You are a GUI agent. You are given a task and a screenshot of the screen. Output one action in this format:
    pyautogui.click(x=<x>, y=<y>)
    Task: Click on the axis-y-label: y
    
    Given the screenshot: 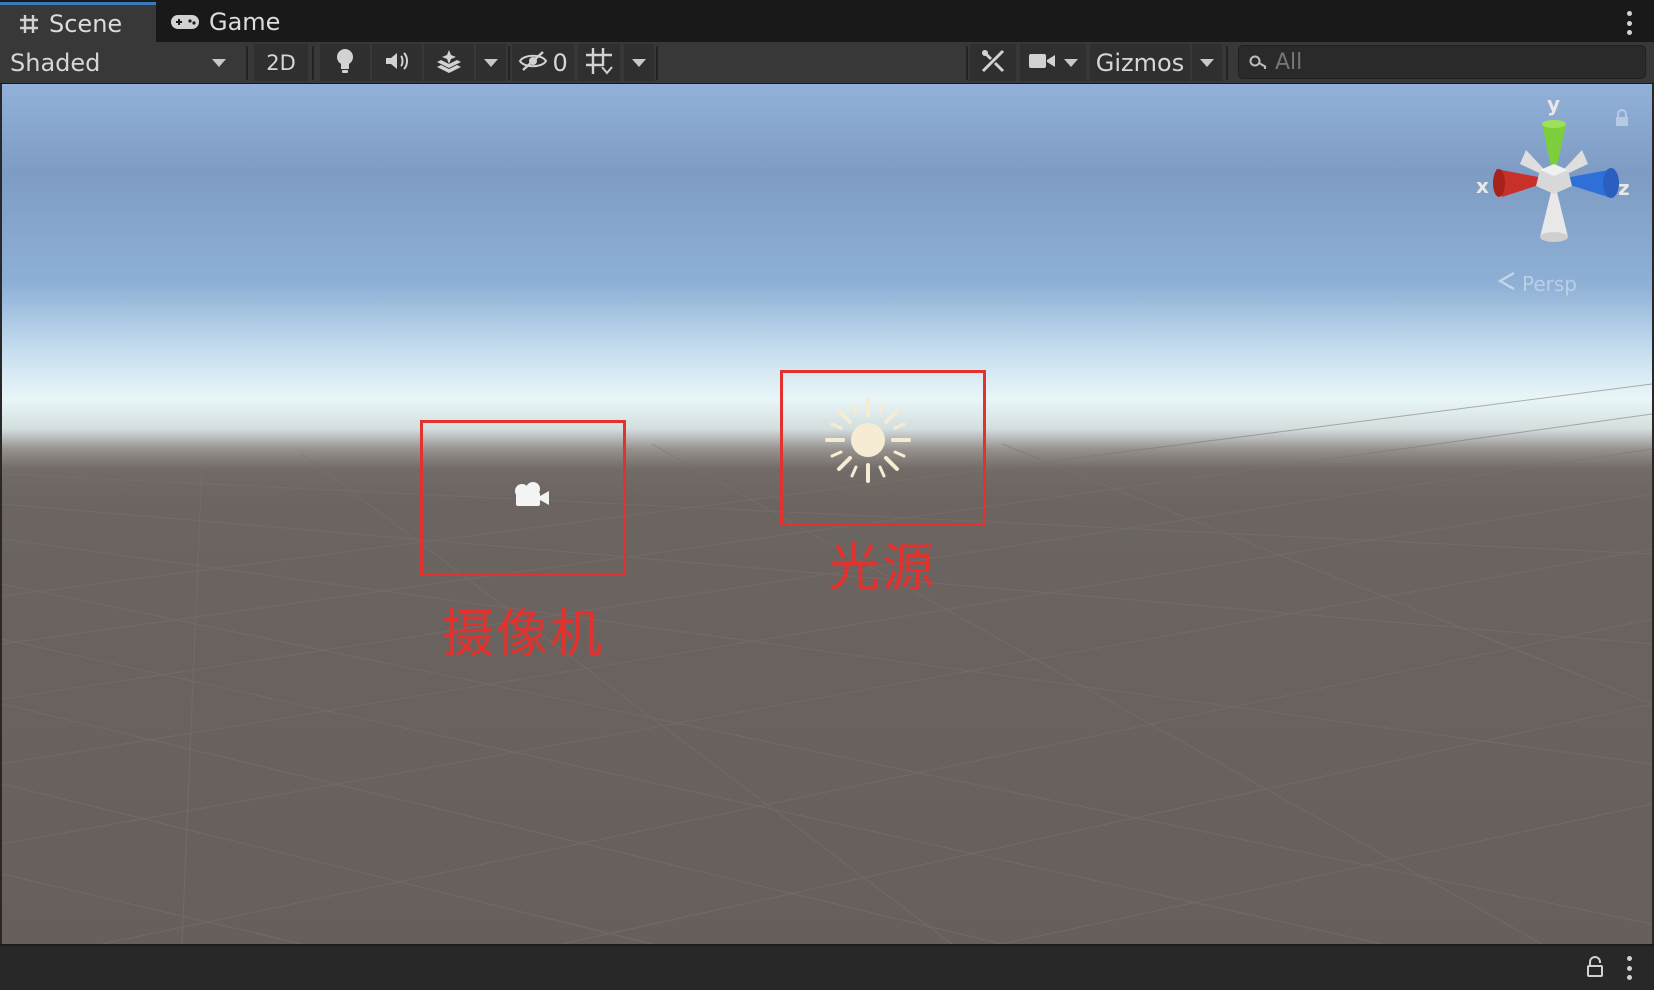 What is the action you would take?
    pyautogui.click(x=1554, y=104)
    